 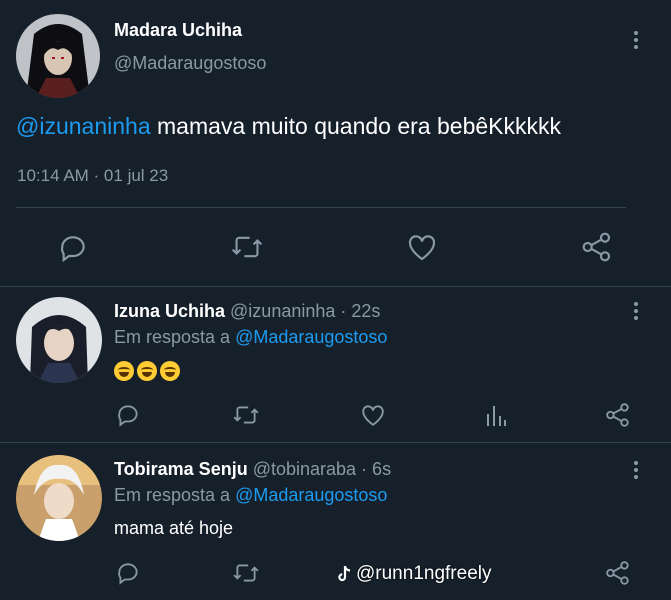 I want to click on author-handle: @tobinaraba · 6s, so click(x=322, y=469).